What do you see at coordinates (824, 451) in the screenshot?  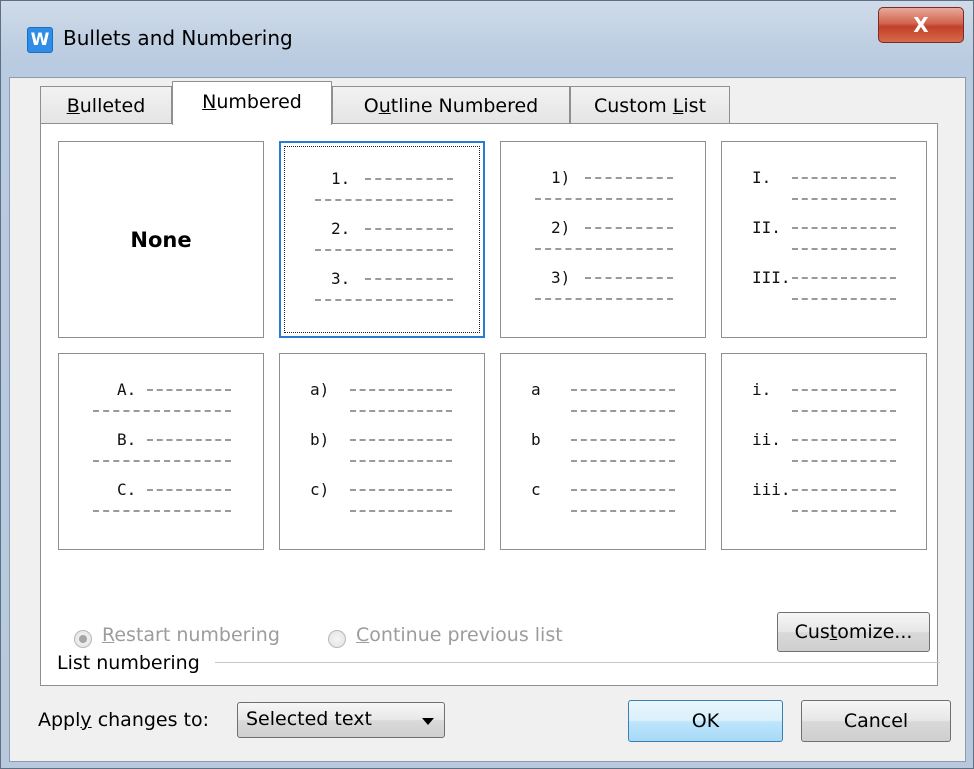 I see `style-tile-lower-roman: i. ii. iii.` at bounding box center [824, 451].